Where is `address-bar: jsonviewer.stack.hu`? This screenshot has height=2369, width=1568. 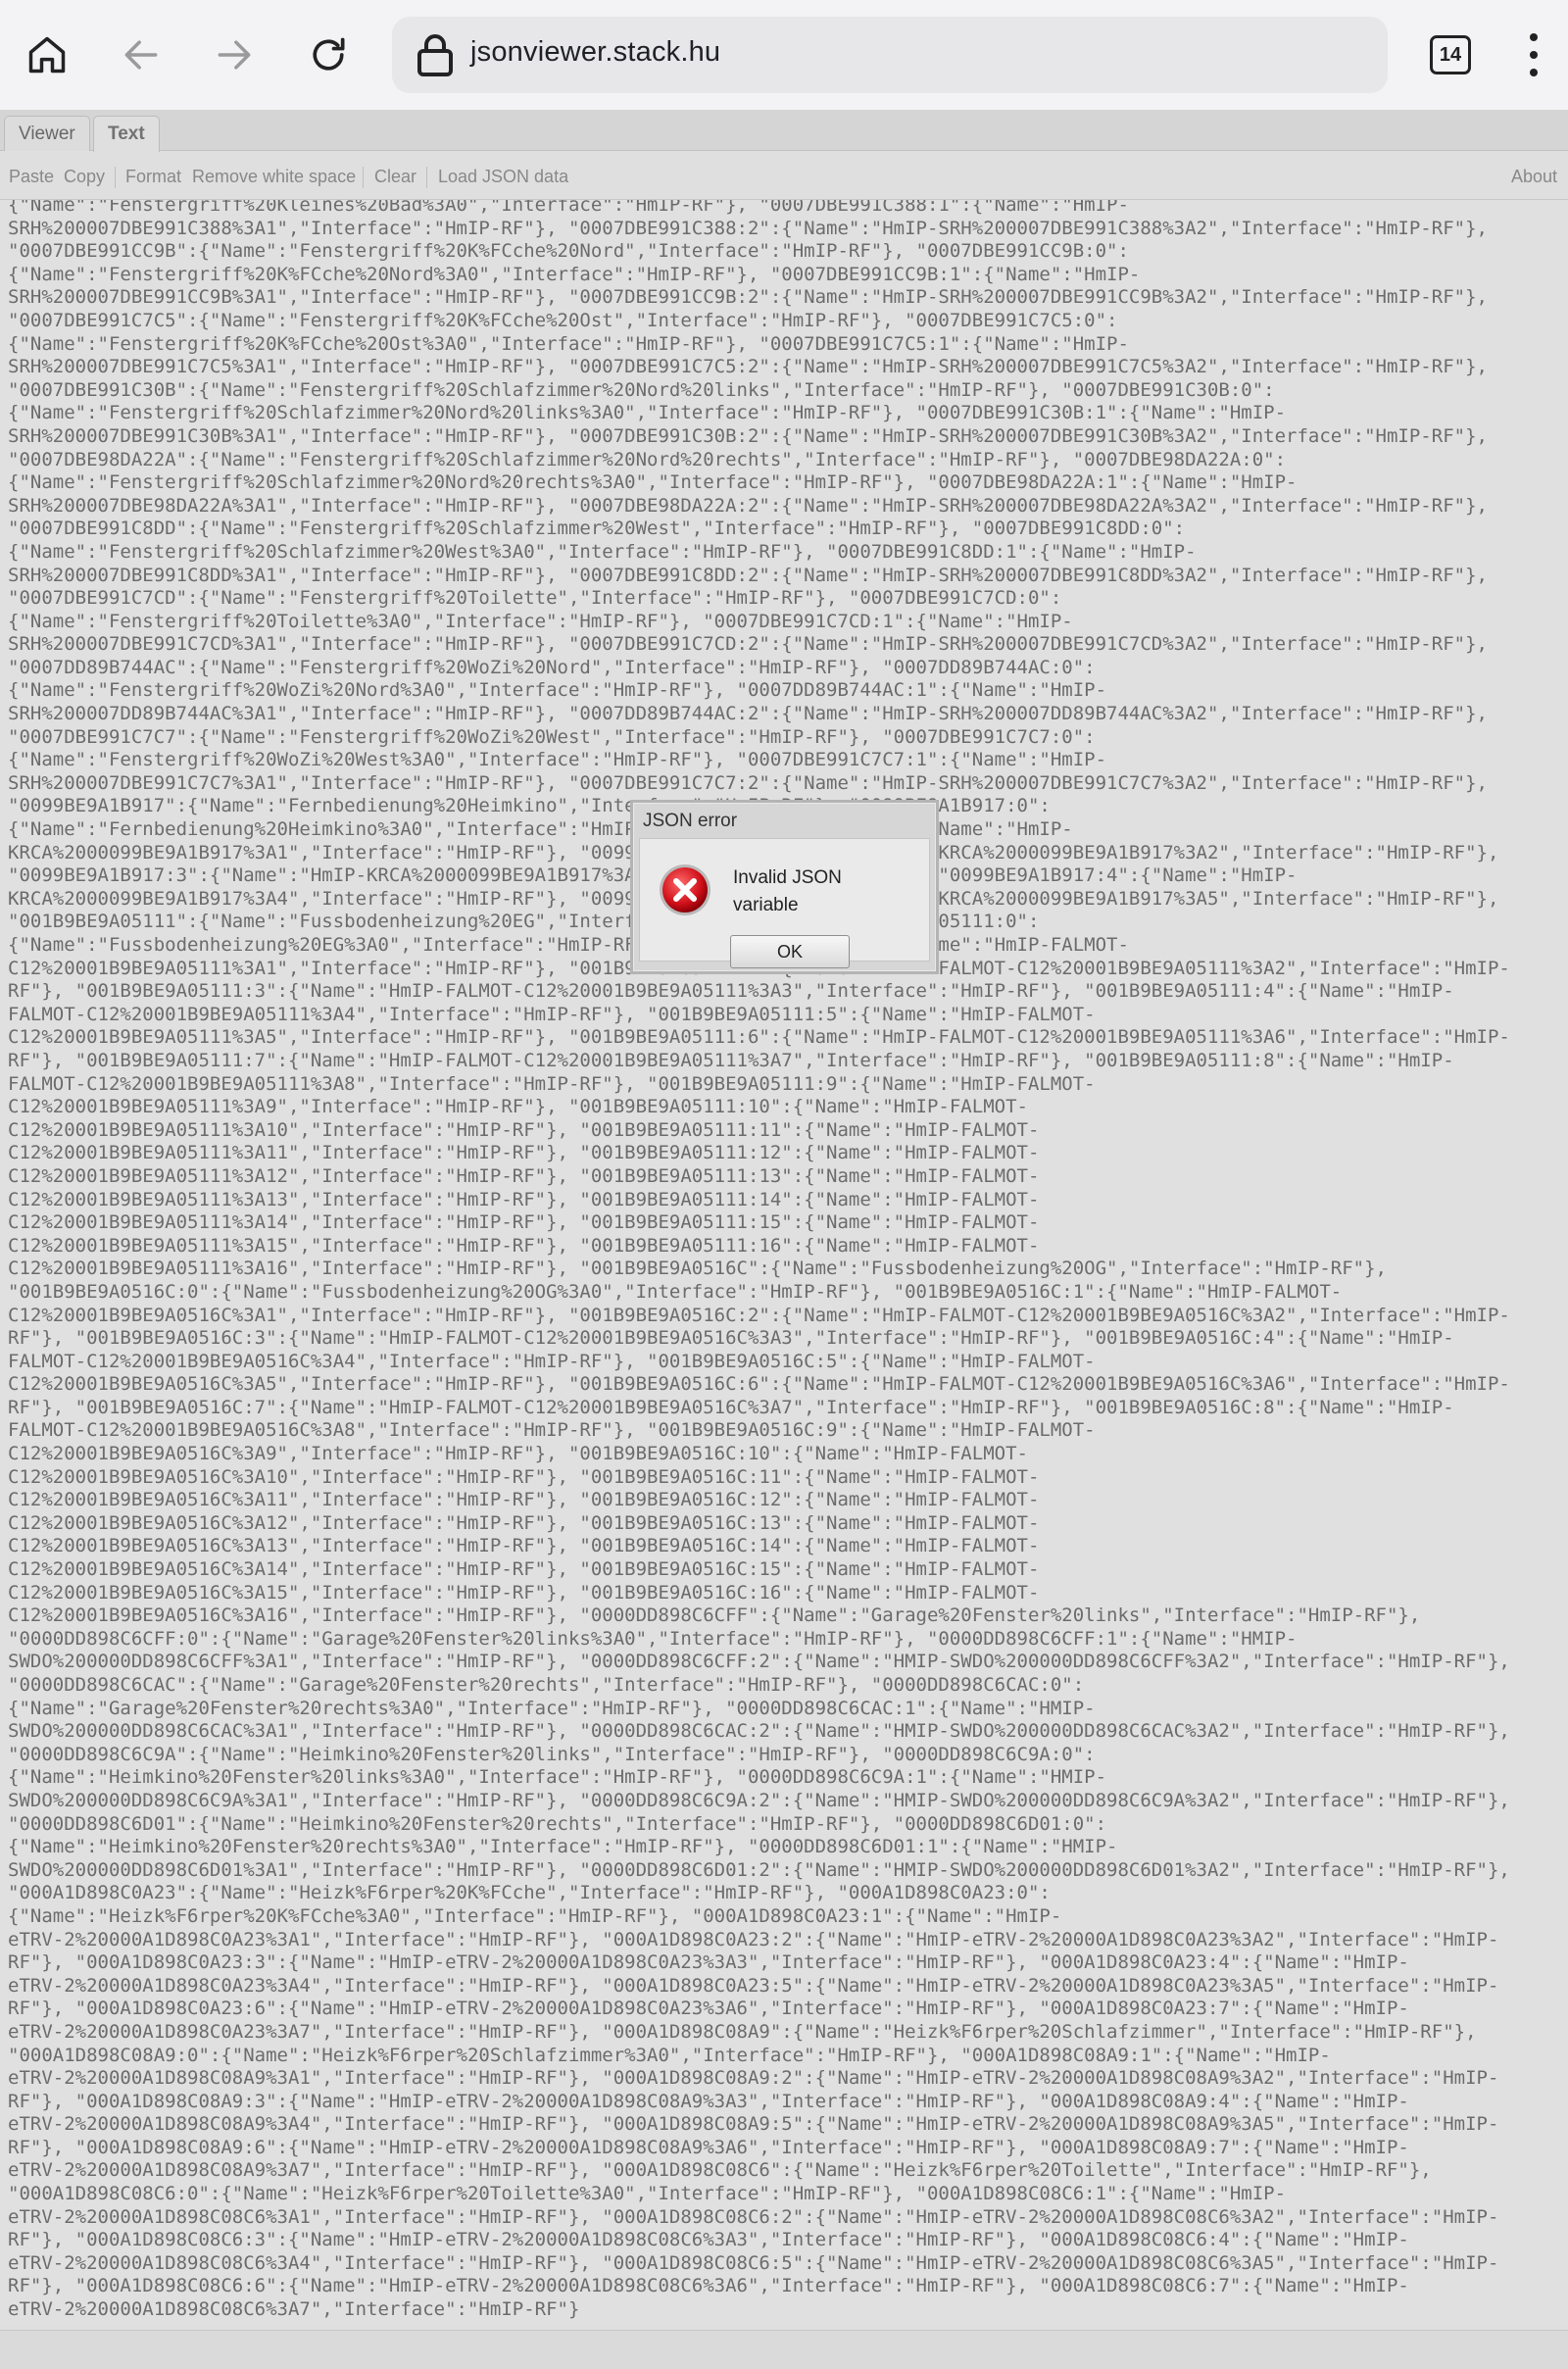 address-bar: jsonviewer.stack.hu is located at coordinates (890, 55).